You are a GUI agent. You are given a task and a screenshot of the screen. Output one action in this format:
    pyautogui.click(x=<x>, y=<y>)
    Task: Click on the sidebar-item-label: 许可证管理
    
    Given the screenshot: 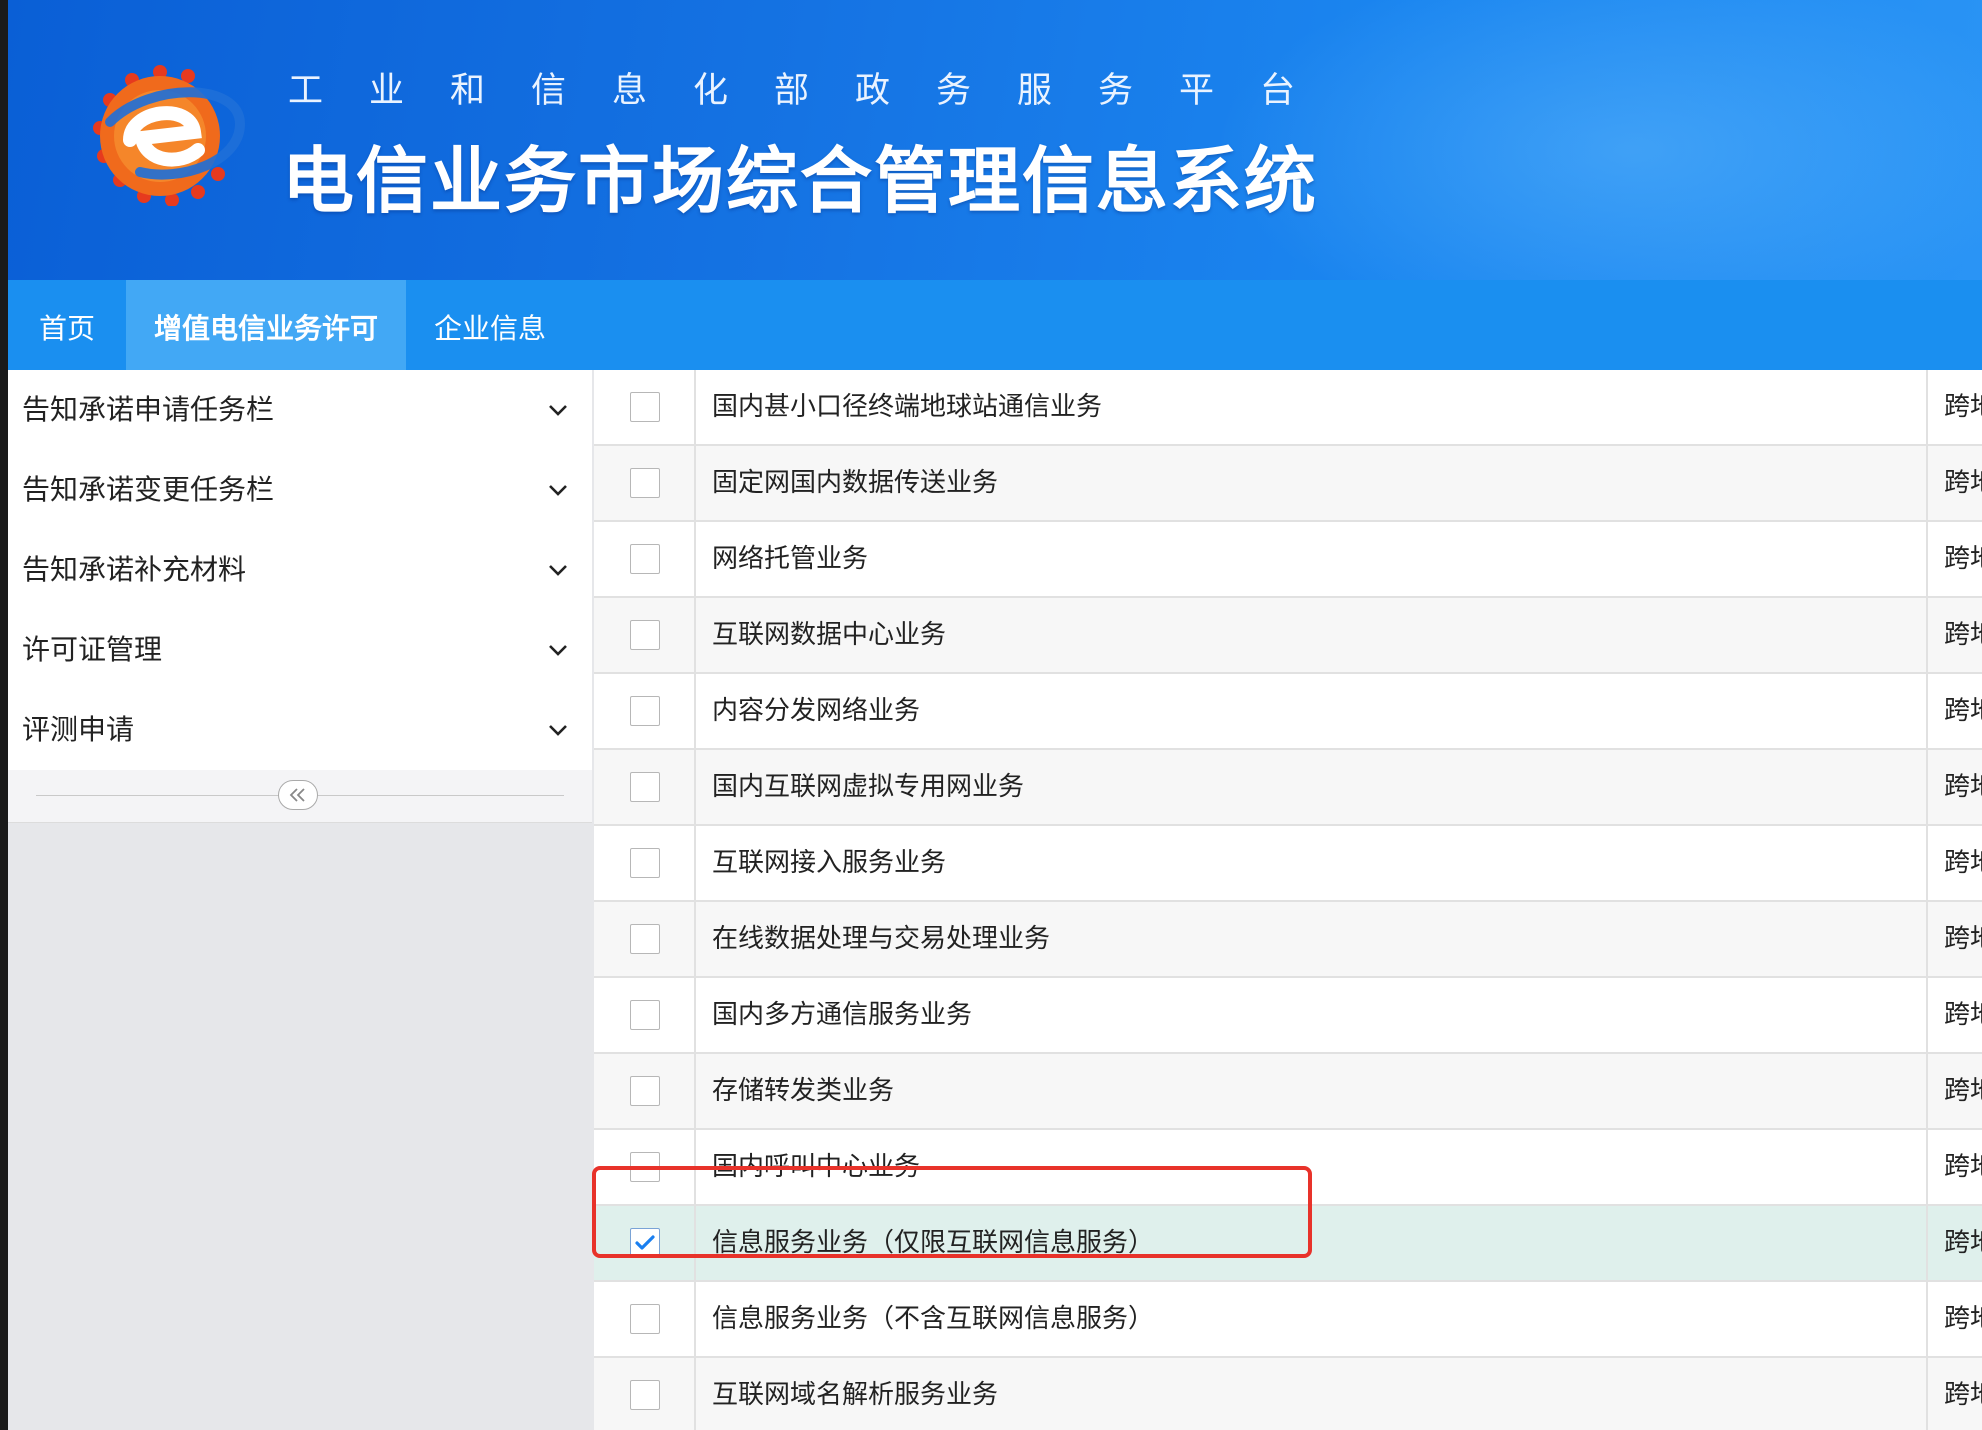 What is the action you would take?
    pyautogui.click(x=92, y=649)
    